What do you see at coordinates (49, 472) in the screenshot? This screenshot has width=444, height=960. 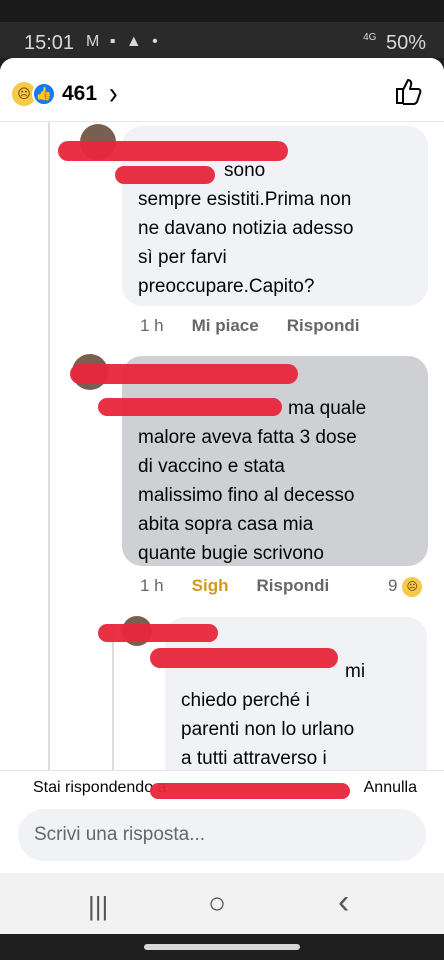 I see `thread-line` at bounding box center [49, 472].